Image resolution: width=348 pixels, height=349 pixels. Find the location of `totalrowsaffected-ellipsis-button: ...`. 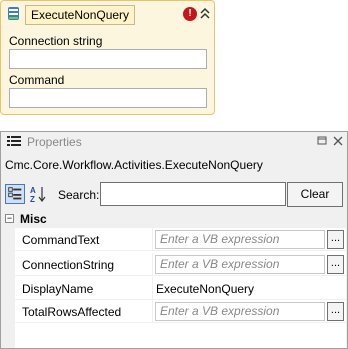

totalrowsaffected-ellipsis-button: ... is located at coordinates (335, 311).